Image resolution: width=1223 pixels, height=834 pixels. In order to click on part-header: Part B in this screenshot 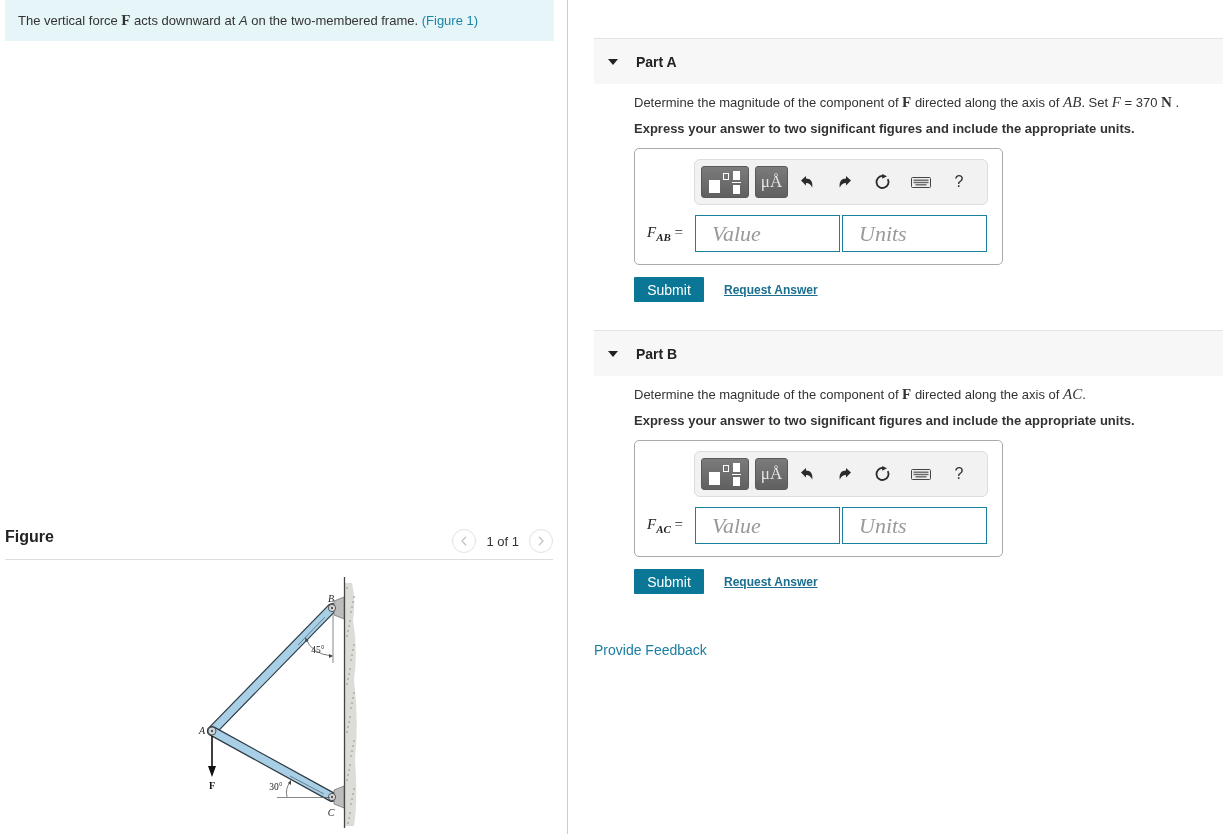, I will do `click(908, 353)`.